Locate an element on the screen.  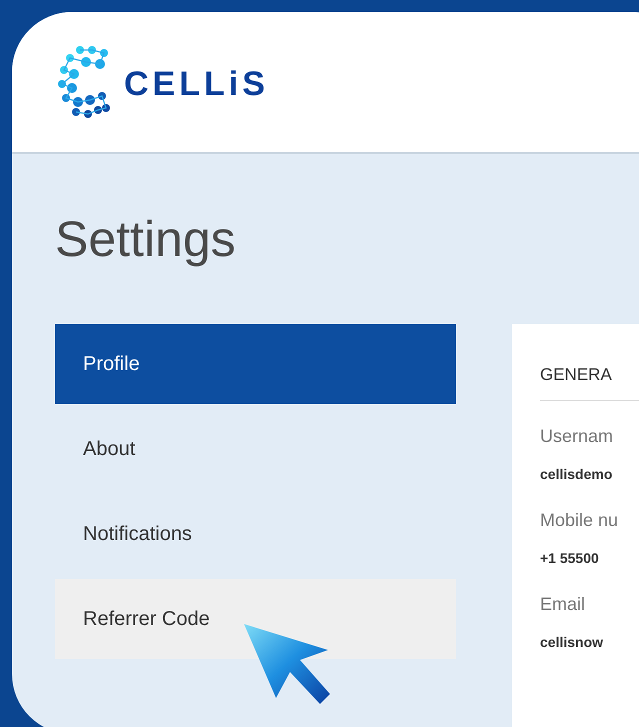
logo-wordmark: CELLiS is located at coordinates (196, 84).